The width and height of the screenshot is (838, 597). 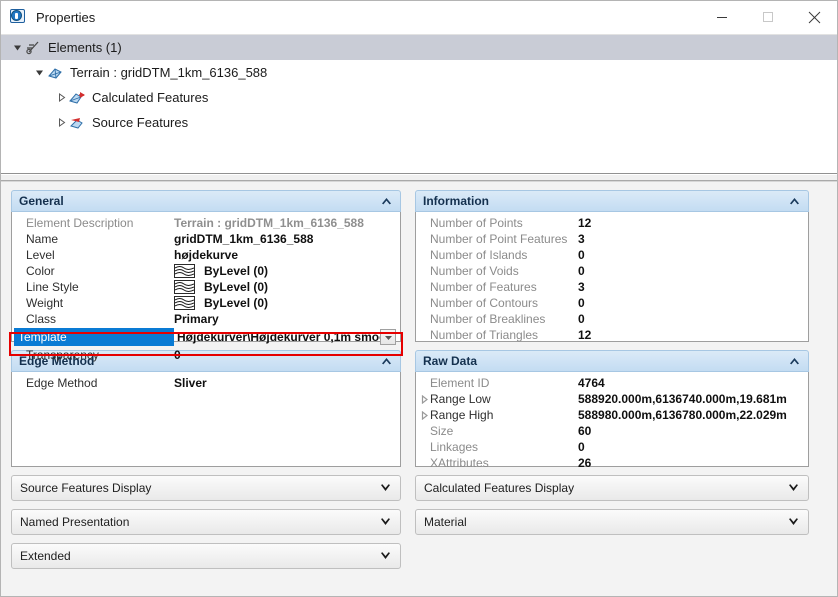 I want to click on collapsed-bar-label: Source Features Display, so click(x=86, y=488).